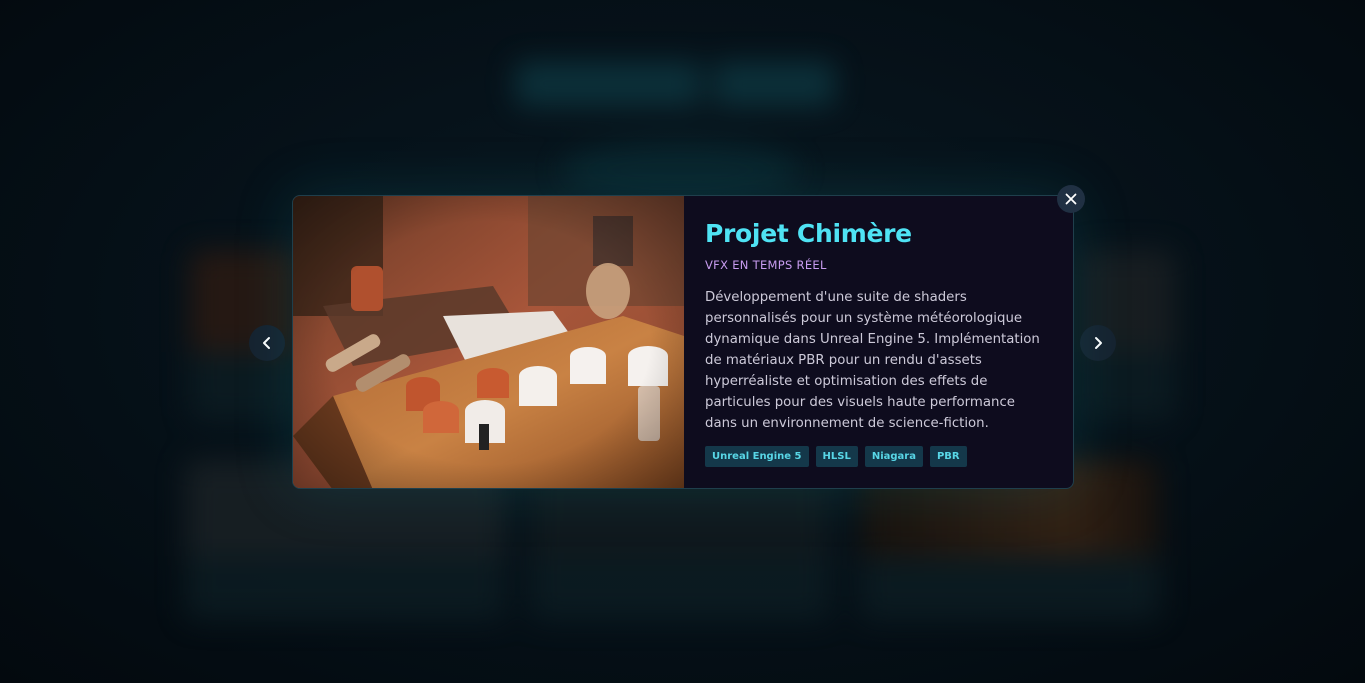  I want to click on tag-niagara: Niagara, so click(893, 456).